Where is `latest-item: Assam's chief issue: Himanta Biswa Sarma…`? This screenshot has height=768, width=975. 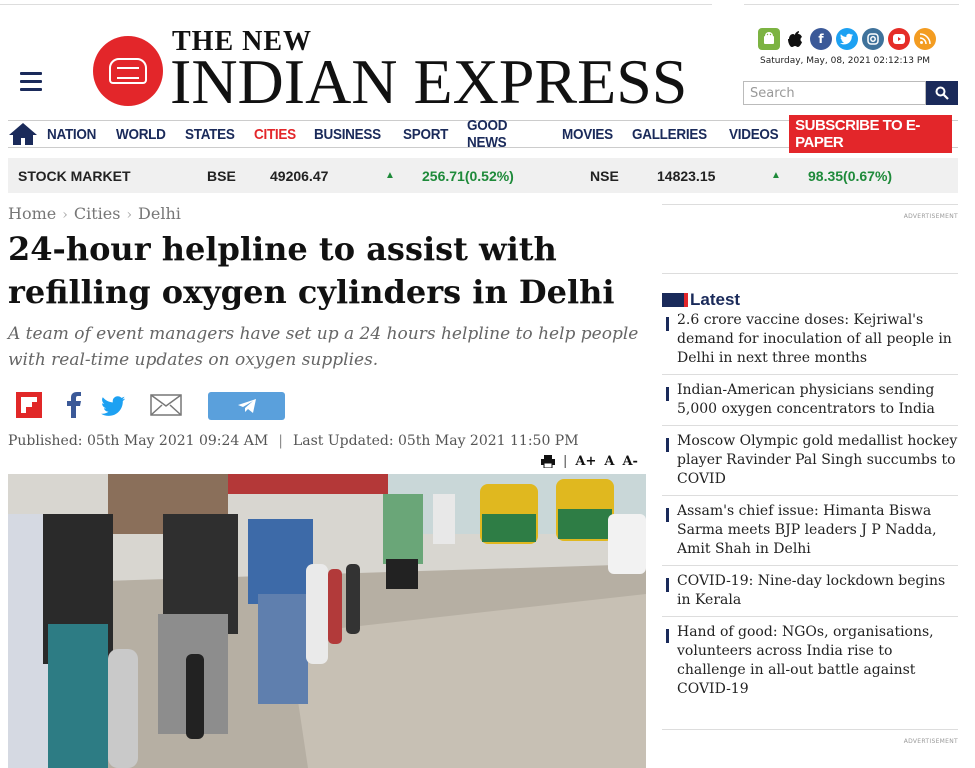
latest-item: Assam's chief issue: Himanta Biswa Sarma… is located at coordinates (810, 534).